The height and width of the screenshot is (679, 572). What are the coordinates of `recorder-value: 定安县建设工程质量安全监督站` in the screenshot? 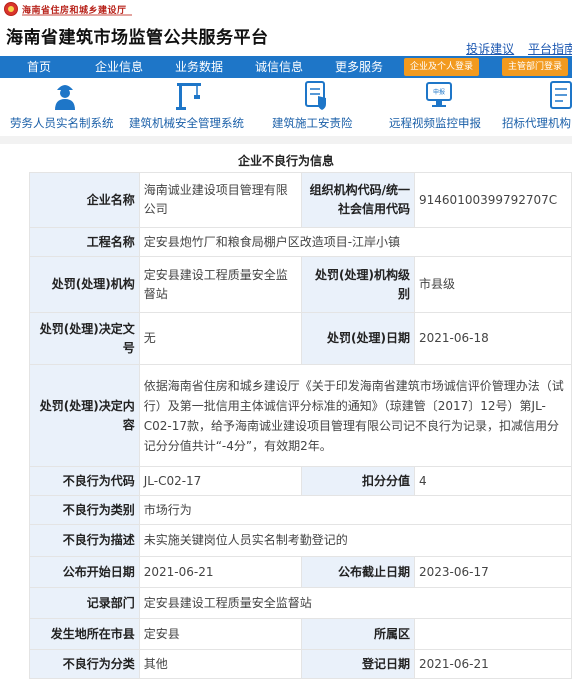 It's located at (355, 603).